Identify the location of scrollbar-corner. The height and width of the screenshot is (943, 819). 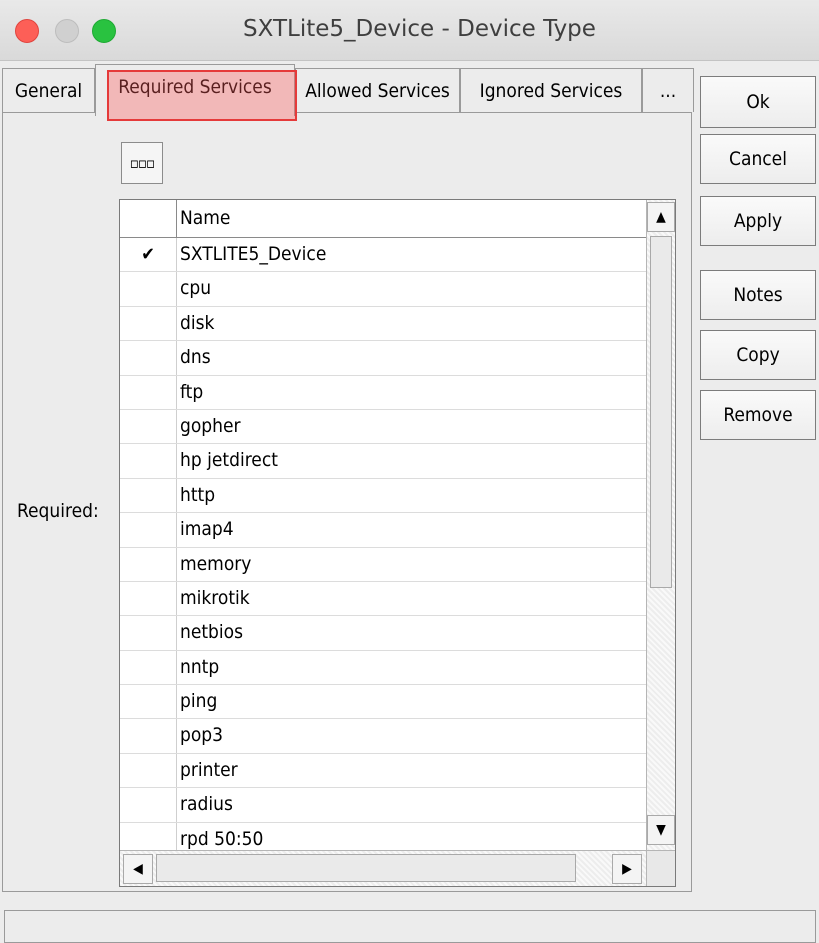
(660, 868).